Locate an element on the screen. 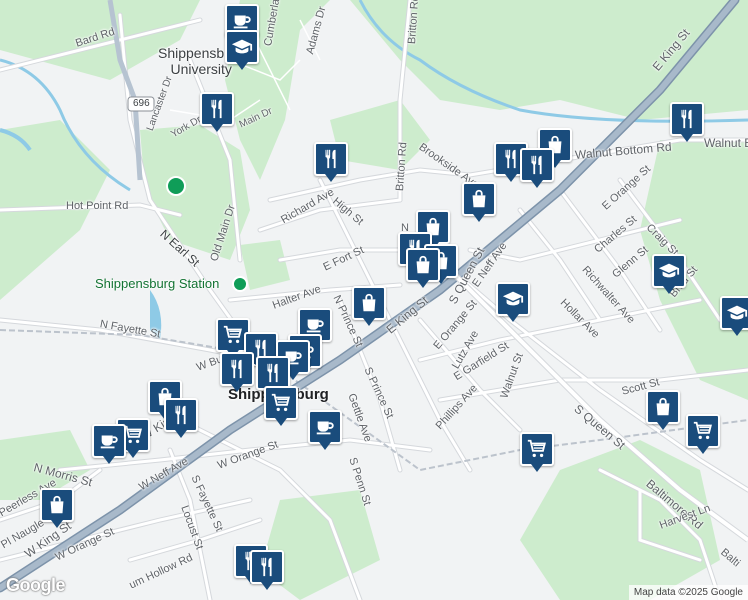 This screenshot has width=748, height=600. label-walnut-bottom-rd-east: Walnut B is located at coordinates (726, 143).